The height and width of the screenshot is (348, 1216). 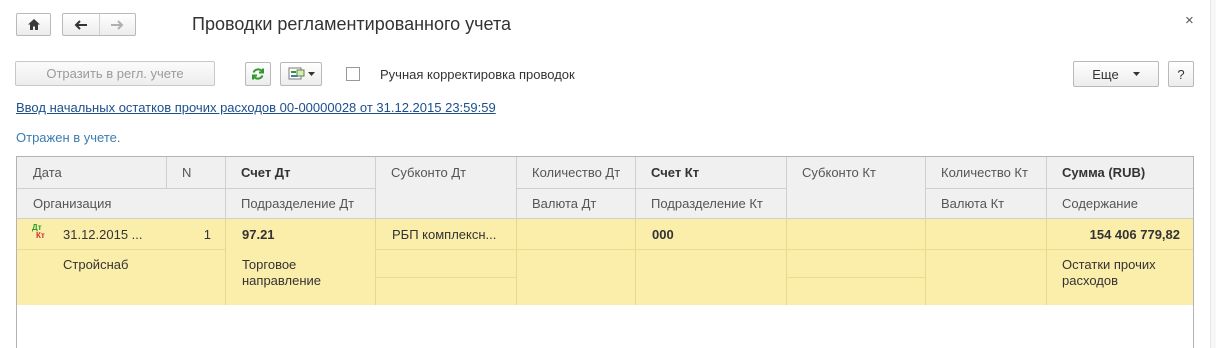 What do you see at coordinates (1105, 74) in the screenshot?
I see `more-menu-label: Еще` at bounding box center [1105, 74].